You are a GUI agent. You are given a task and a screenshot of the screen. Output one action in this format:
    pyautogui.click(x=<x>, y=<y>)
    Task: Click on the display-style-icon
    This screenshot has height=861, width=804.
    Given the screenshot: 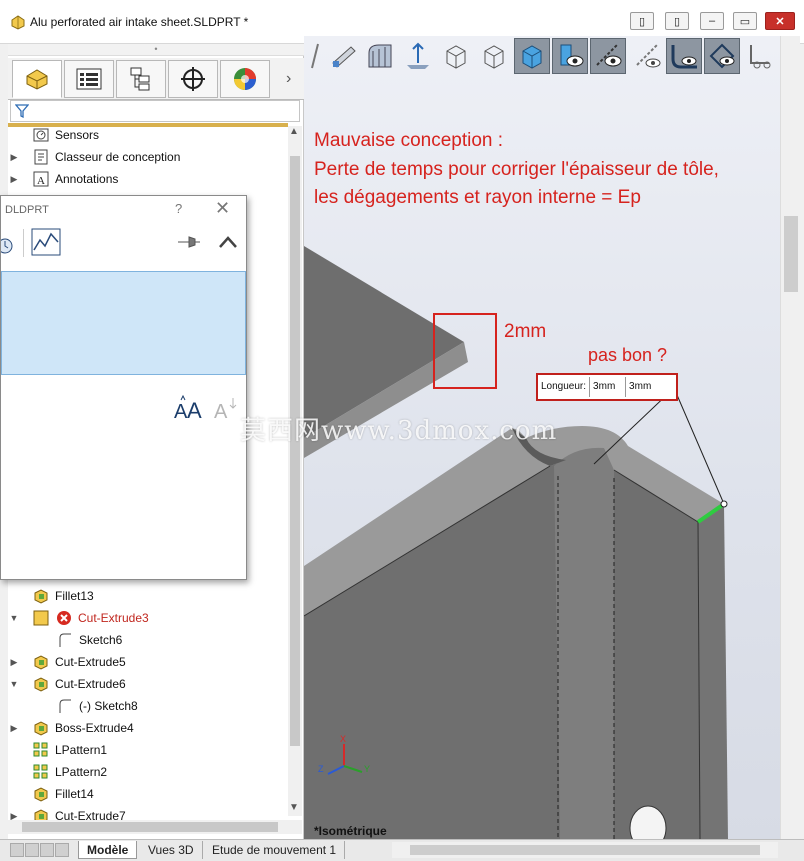 What is the action you would take?
    pyautogui.click(x=684, y=56)
    